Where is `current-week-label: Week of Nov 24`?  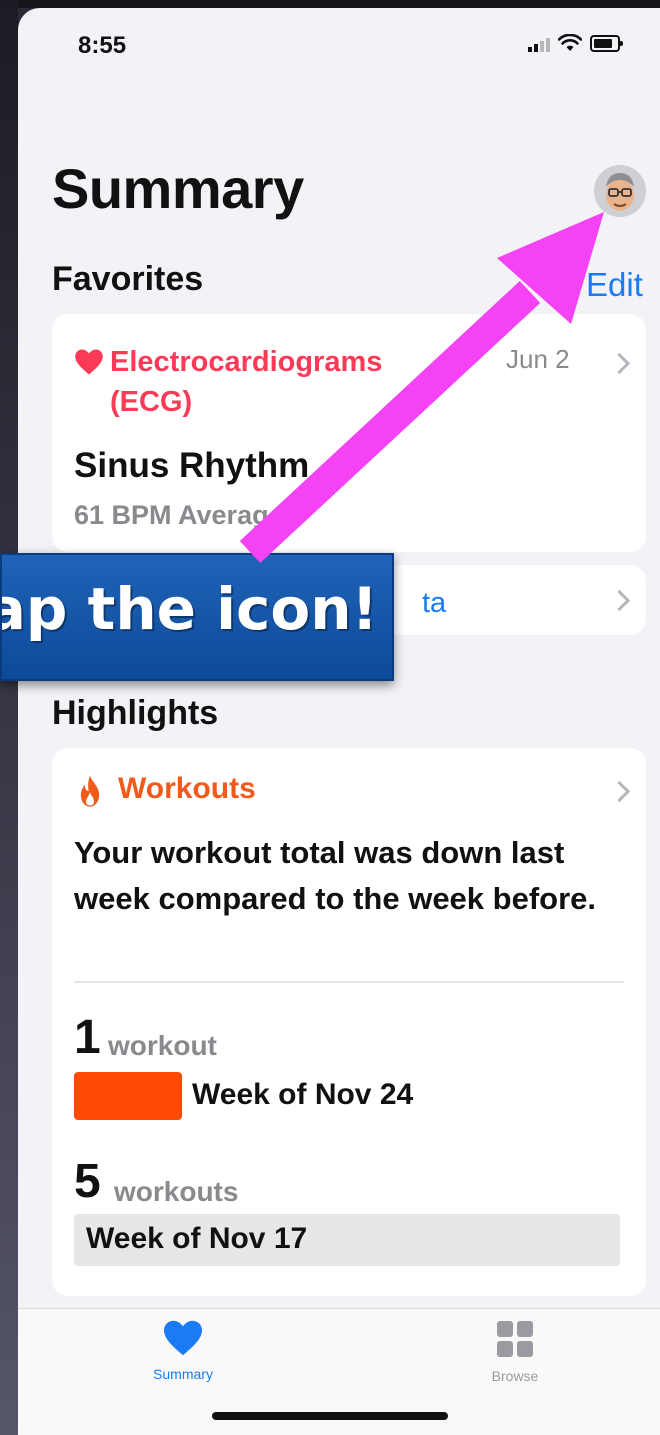 current-week-label: Week of Nov 24 is located at coordinates (303, 1094).